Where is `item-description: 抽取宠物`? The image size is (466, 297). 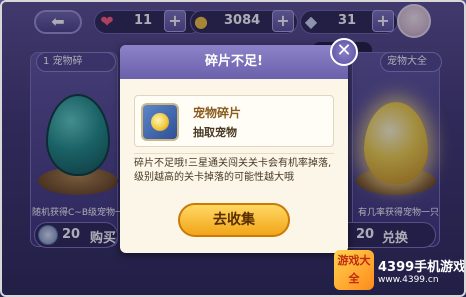
item-description: 抽取宠物 is located at coordinates (215, 132).